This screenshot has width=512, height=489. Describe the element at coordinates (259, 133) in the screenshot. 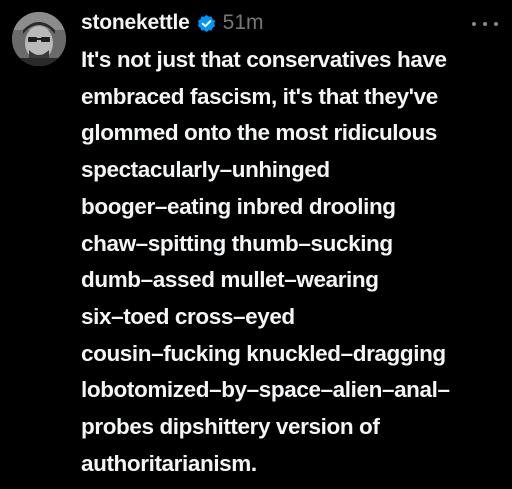

I see `post-text-line: glommed onto the most ridiculous` at that location.